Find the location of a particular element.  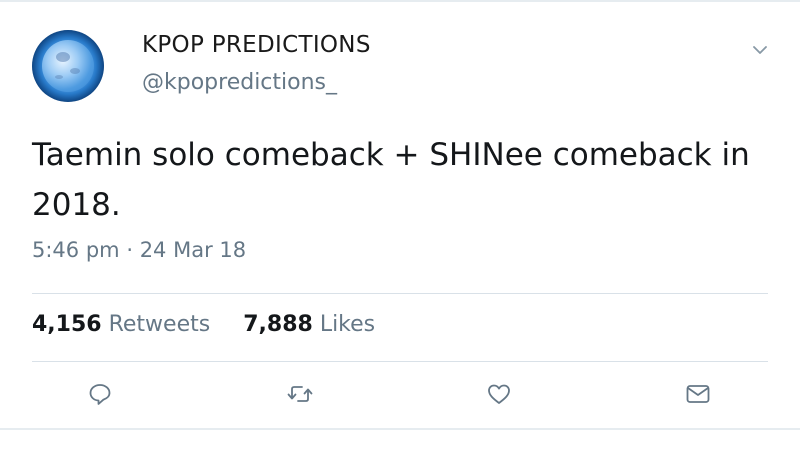

bottom-border is located at coordinates (400, 429).